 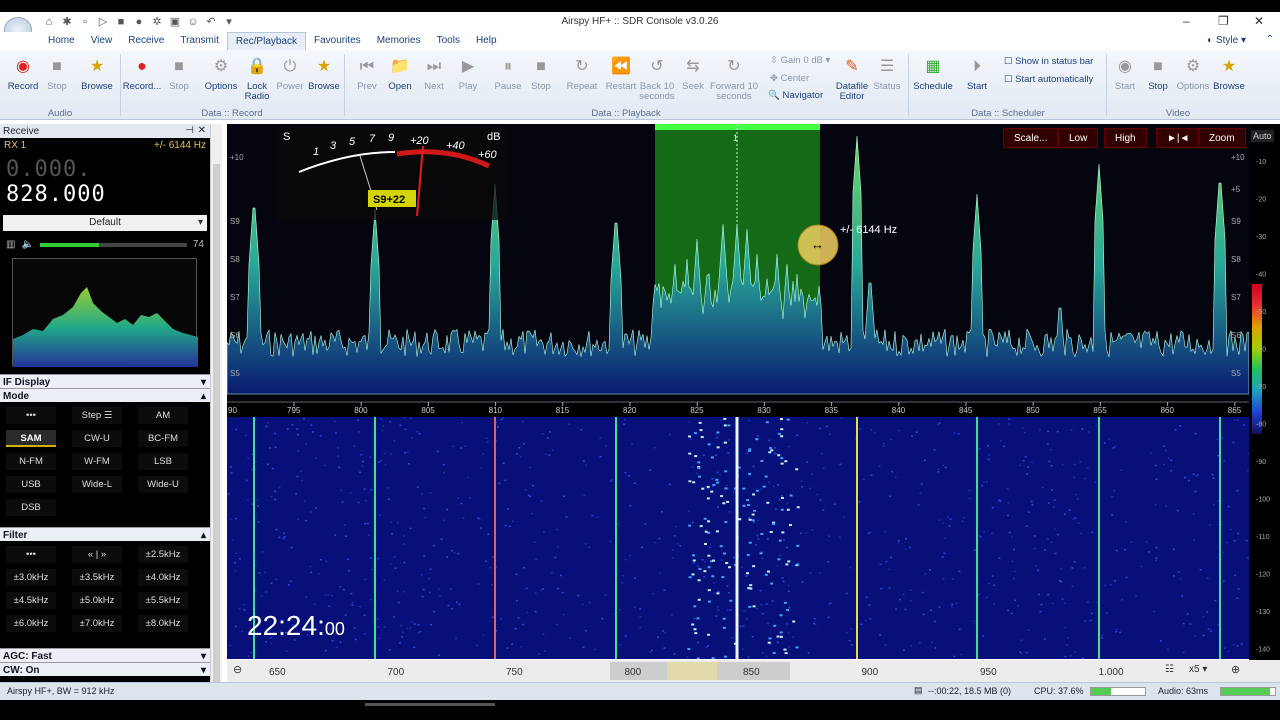 I want to click on frequency-display: 0.000. 828.000, so click(x=105, y=182).